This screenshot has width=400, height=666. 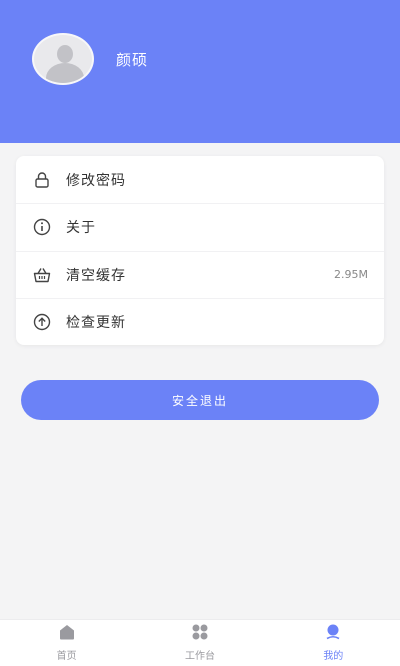 What do you see at coordinates (96, 275) in the screenshot?
I see `menu-item-label: 清空缓存` at bounding box center [96, 275].